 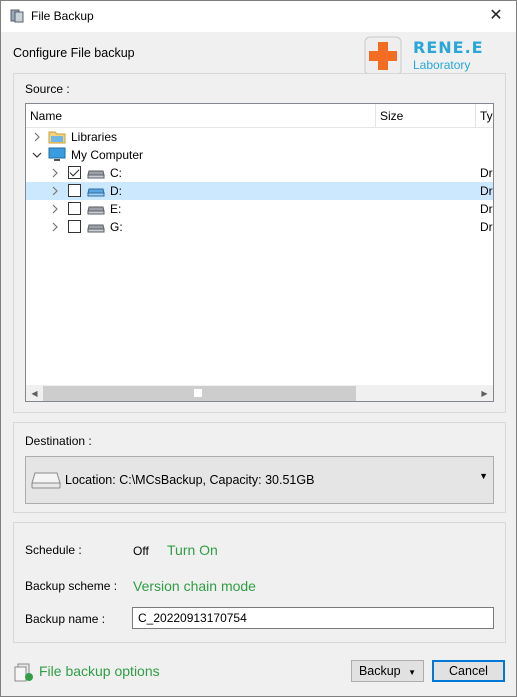 I want to click on column-header-type: Ty, so click(x=484, y=116).